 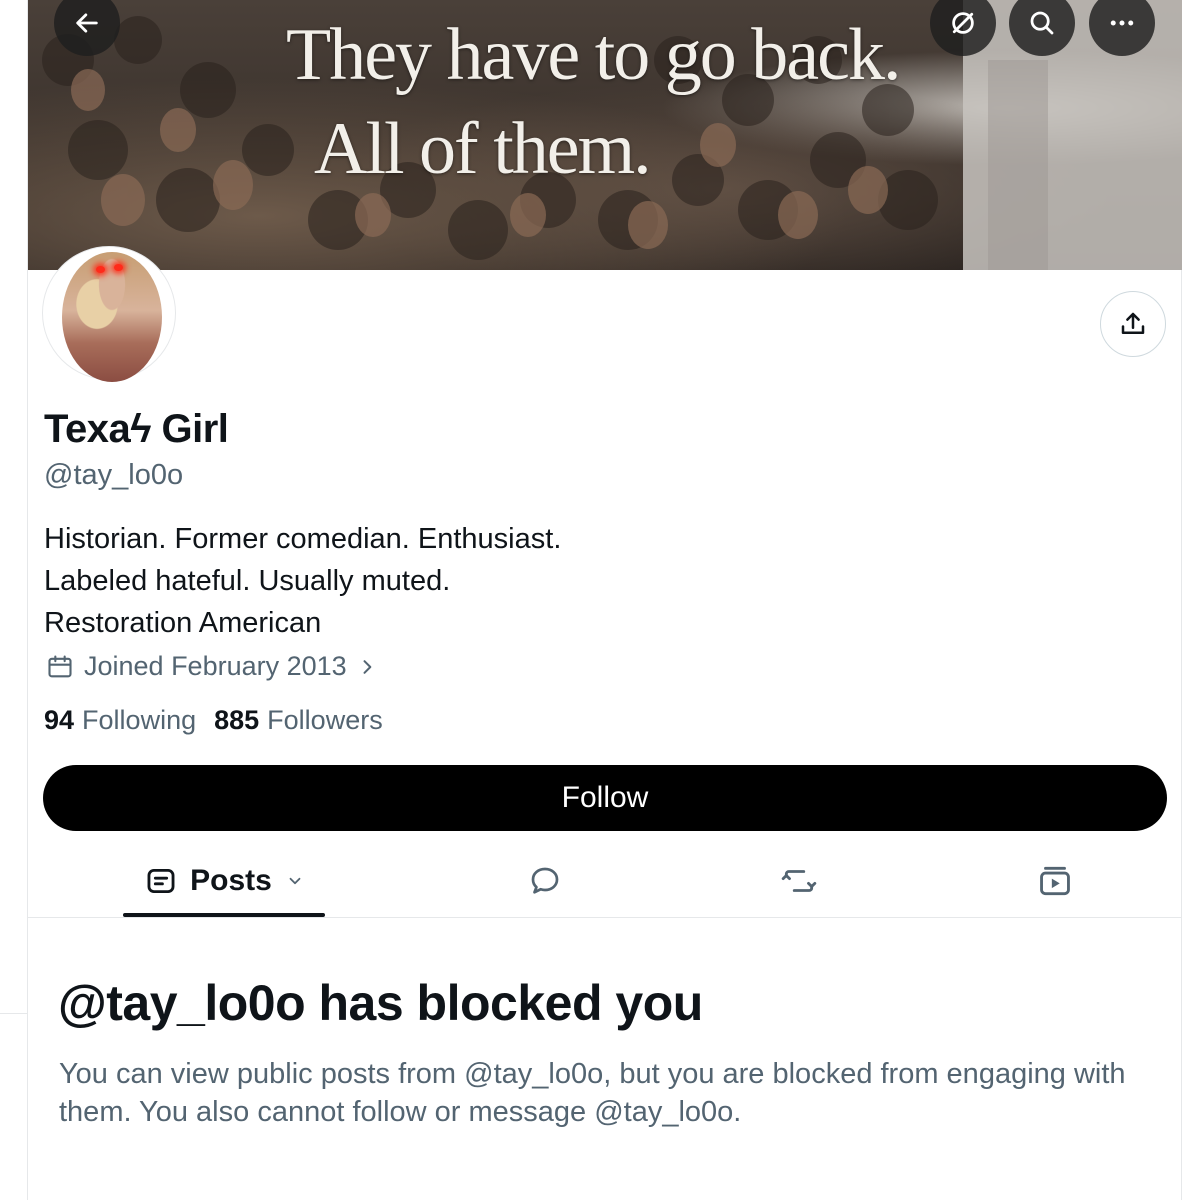 I want to click on slashed-circle-icon, so click(x=963, y=23).